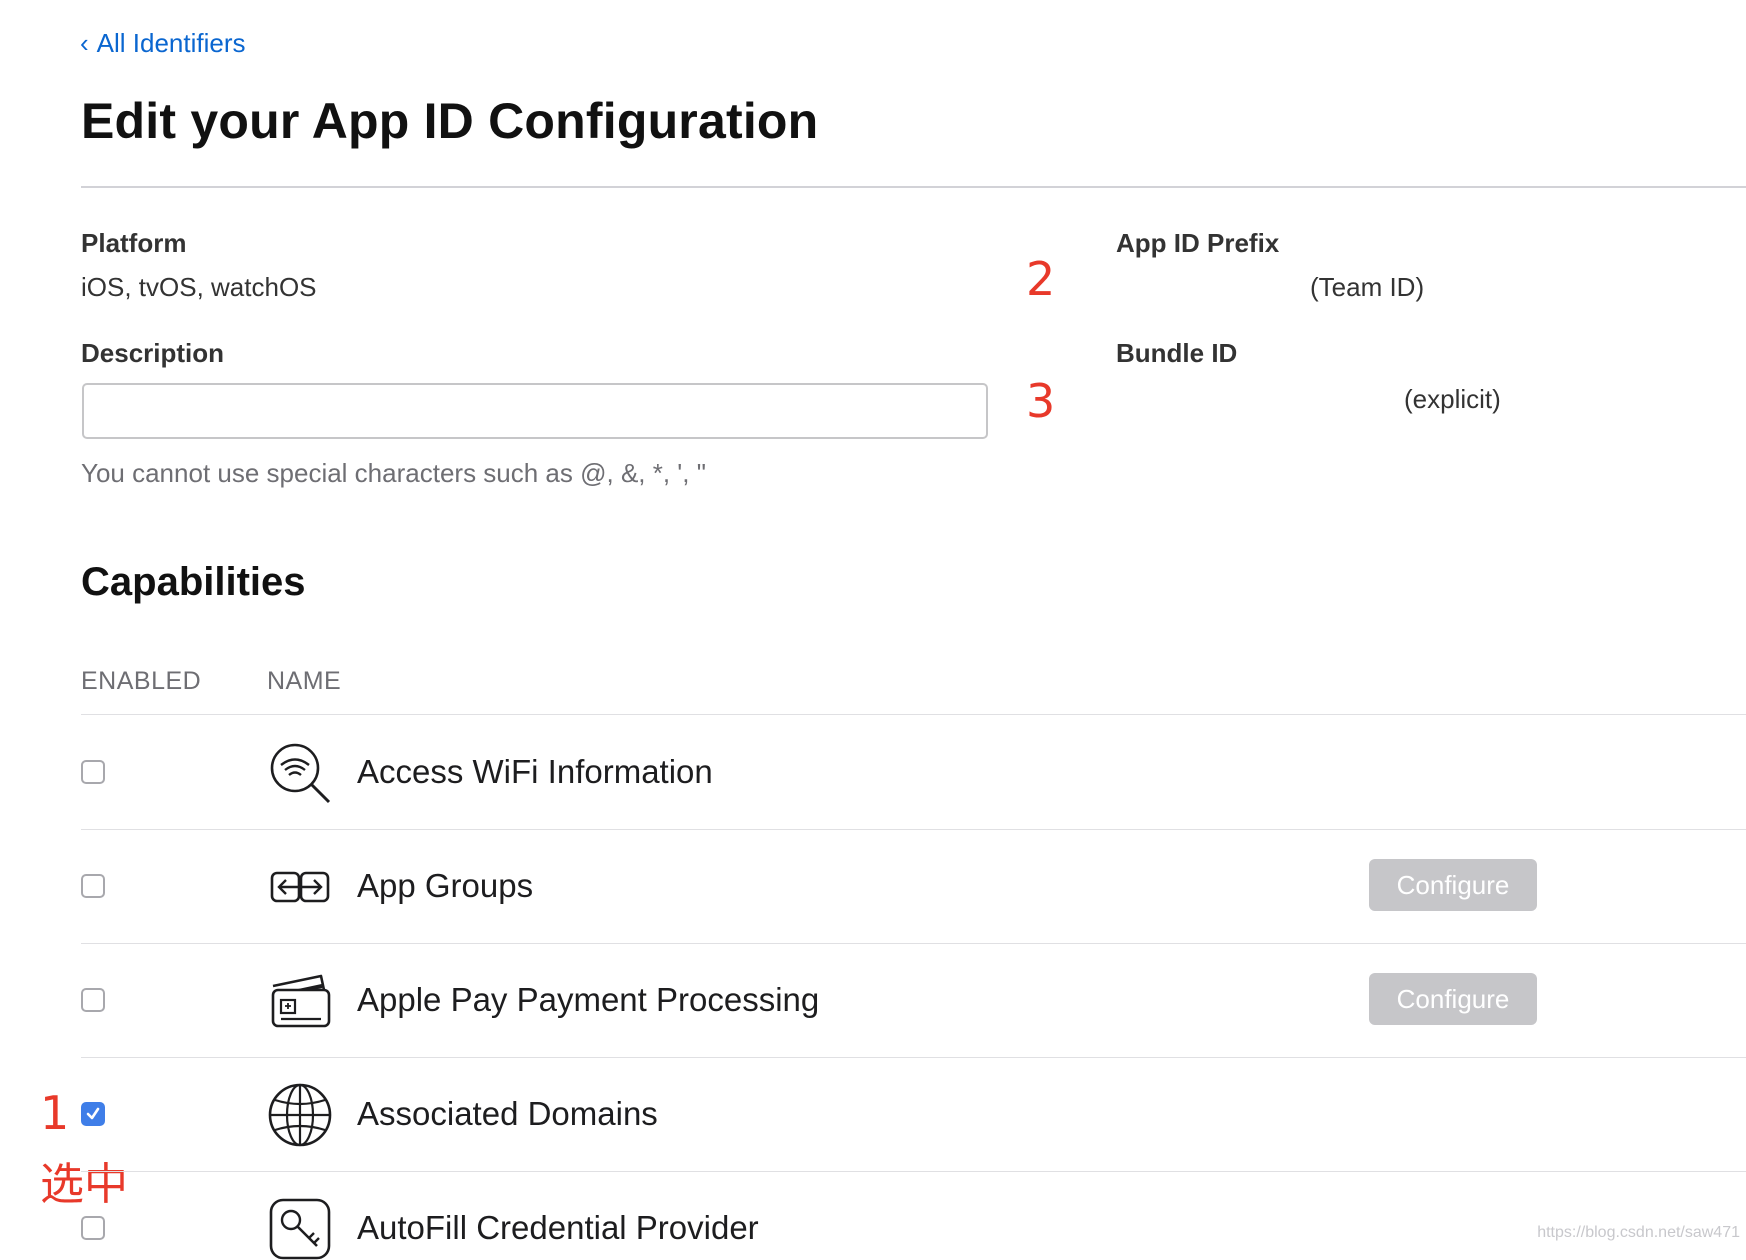  What do you see at coordinates (1638, 1232) in the screenshot?
I see `watermark: https://blog.csdn.net/saw471` at bounding box center [1638, 1232].